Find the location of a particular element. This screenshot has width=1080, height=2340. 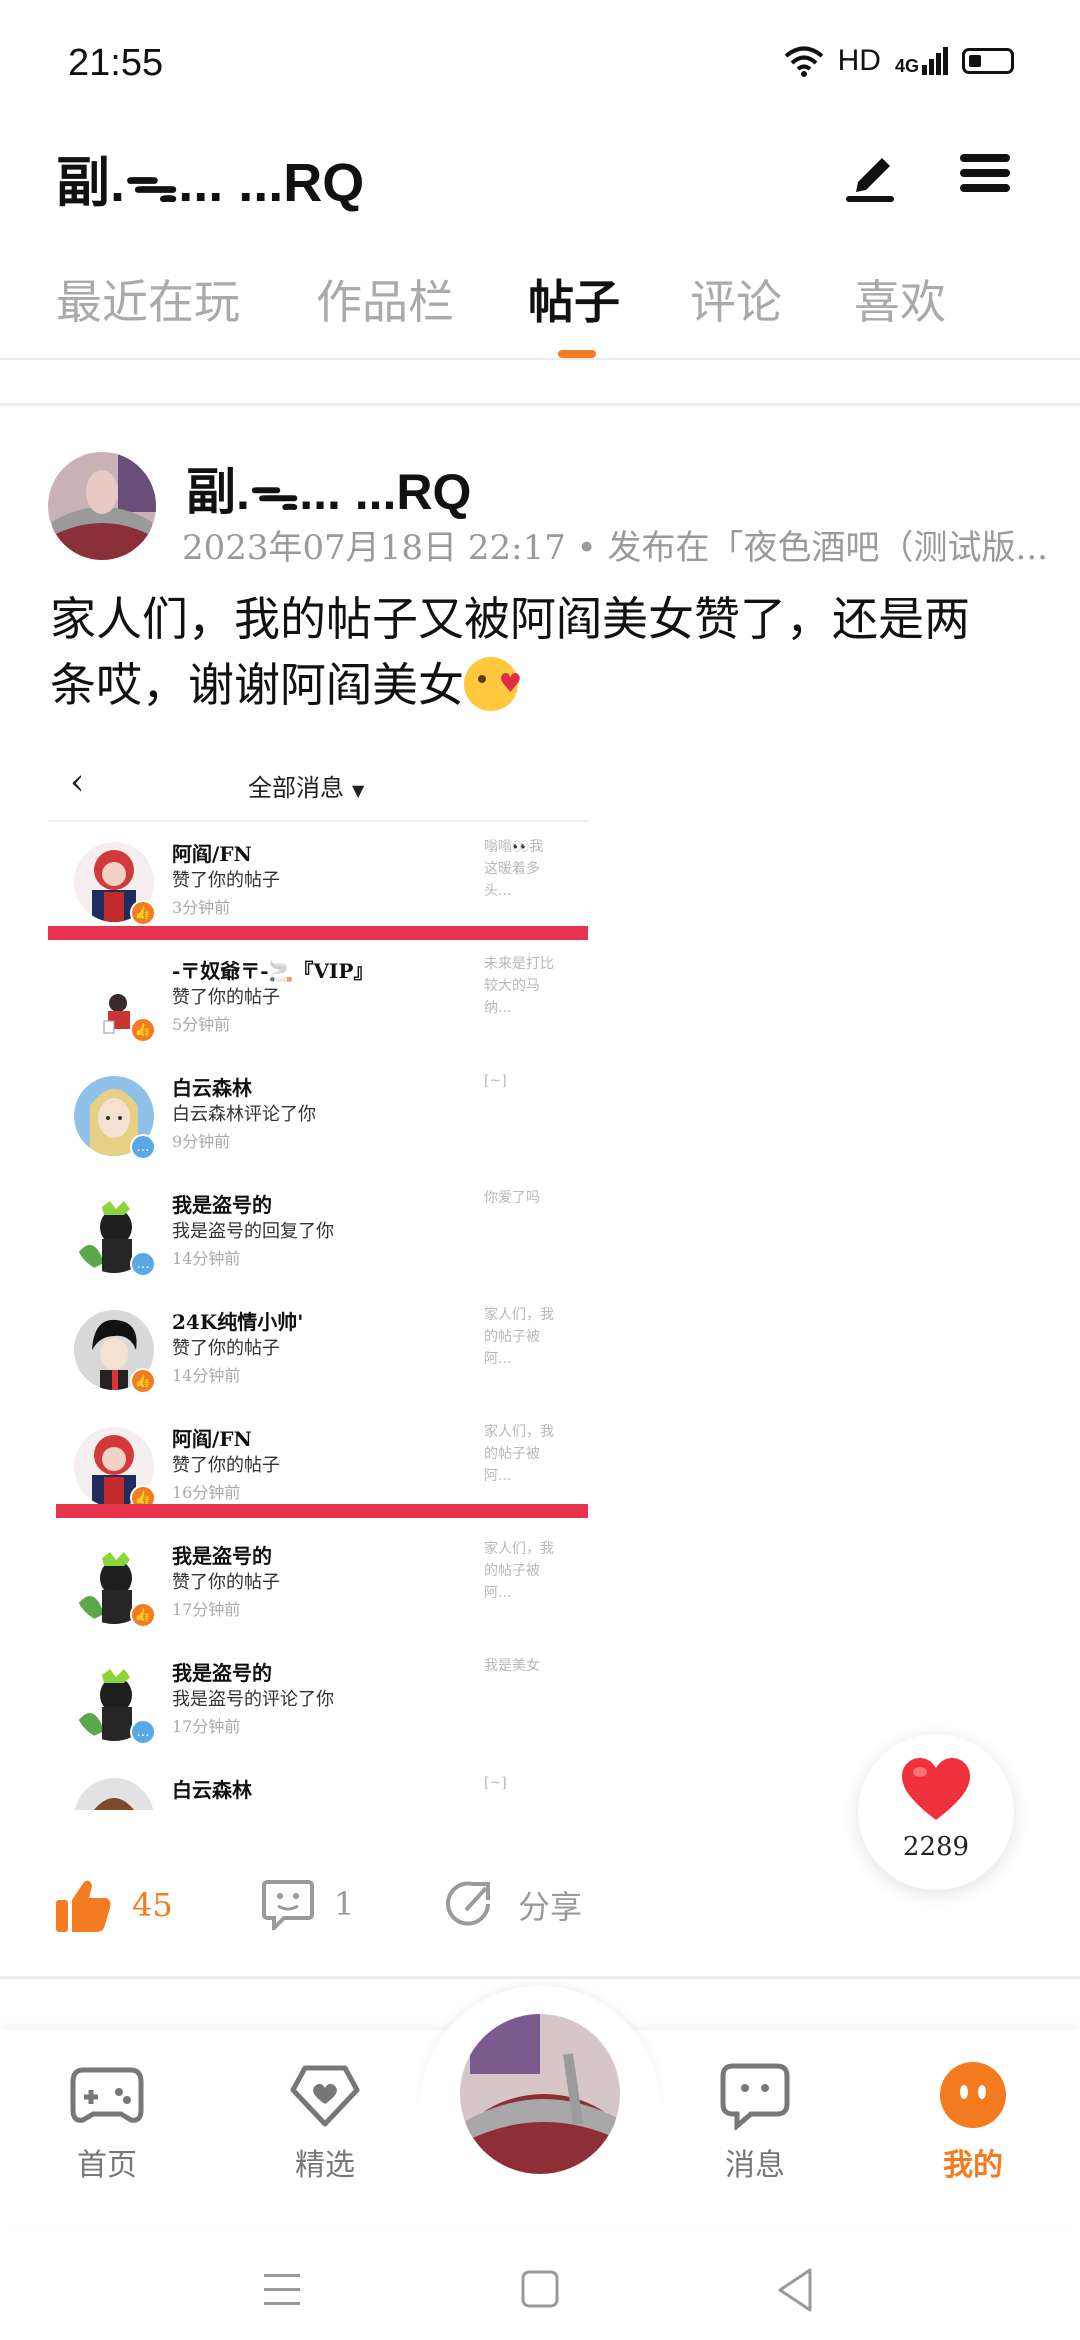

edit-button is located at coordinates (871, 173).